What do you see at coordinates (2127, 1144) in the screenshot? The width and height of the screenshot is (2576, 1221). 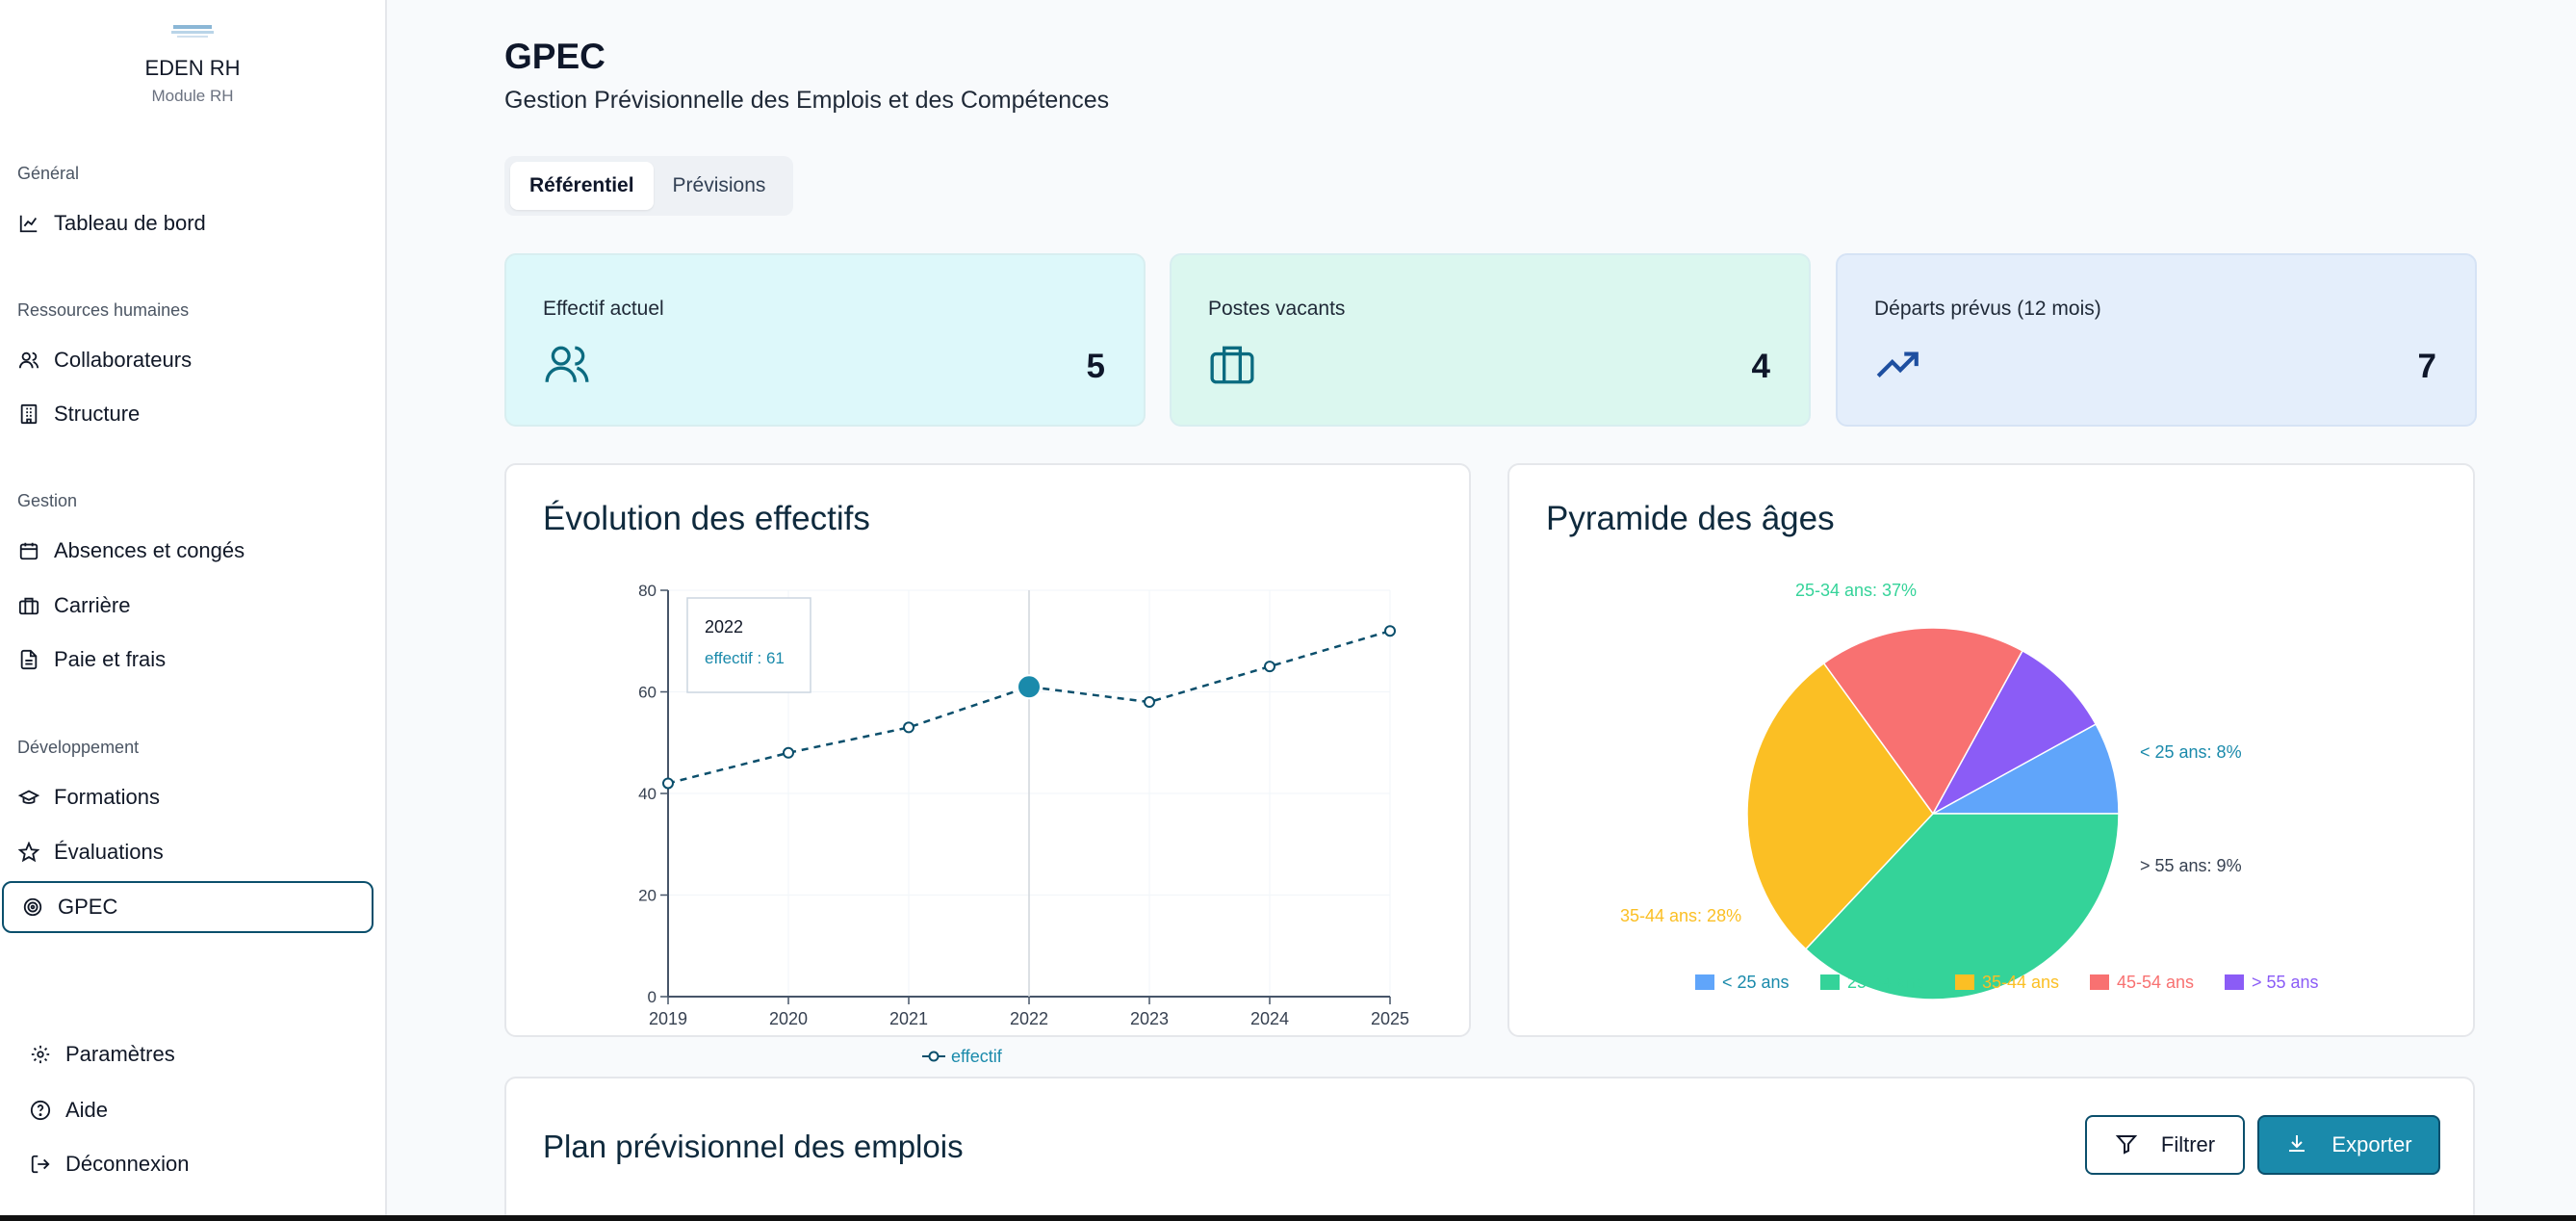 I see `filter-icon` at bounding box center [2127, 1144].